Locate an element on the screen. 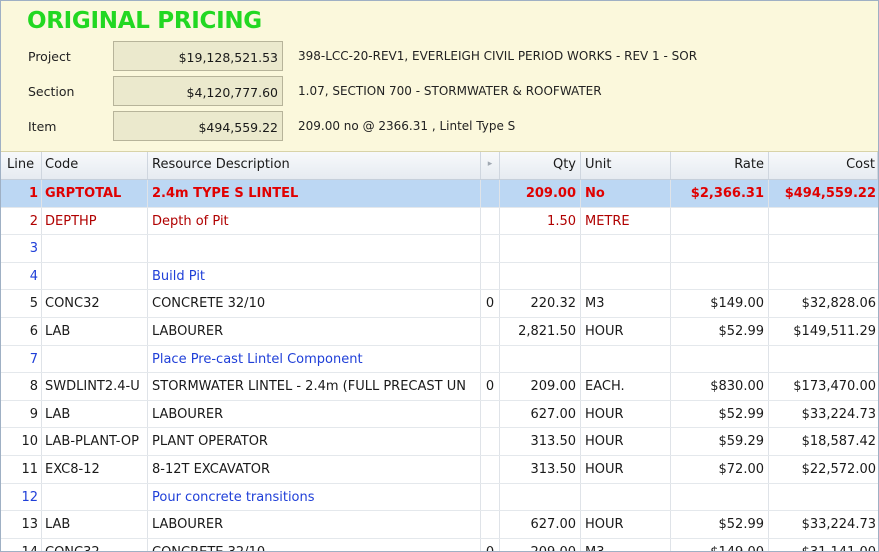 The height and width of the screenshot is (552, 879). column-header-unit: Unit is located at coordinates (626, 165).